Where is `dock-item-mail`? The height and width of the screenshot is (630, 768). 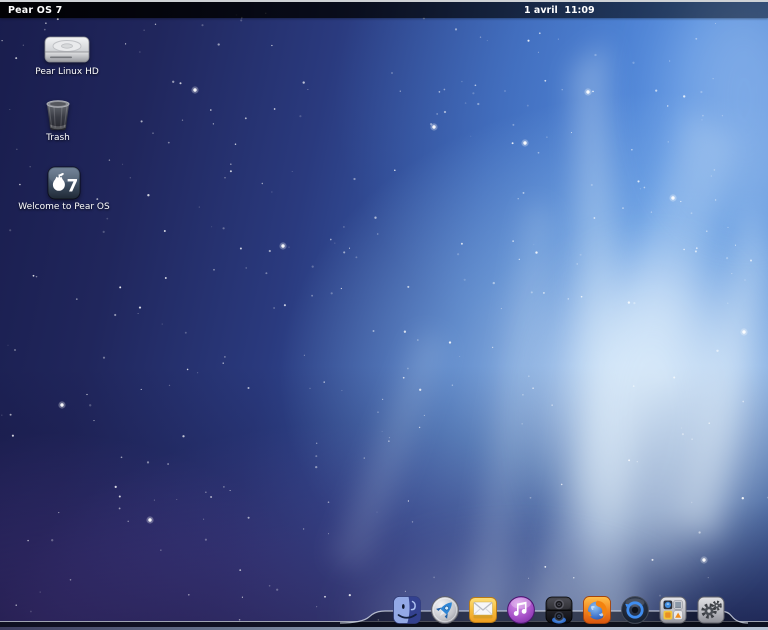 dock-item-mail is located at coordinates (483, 610).